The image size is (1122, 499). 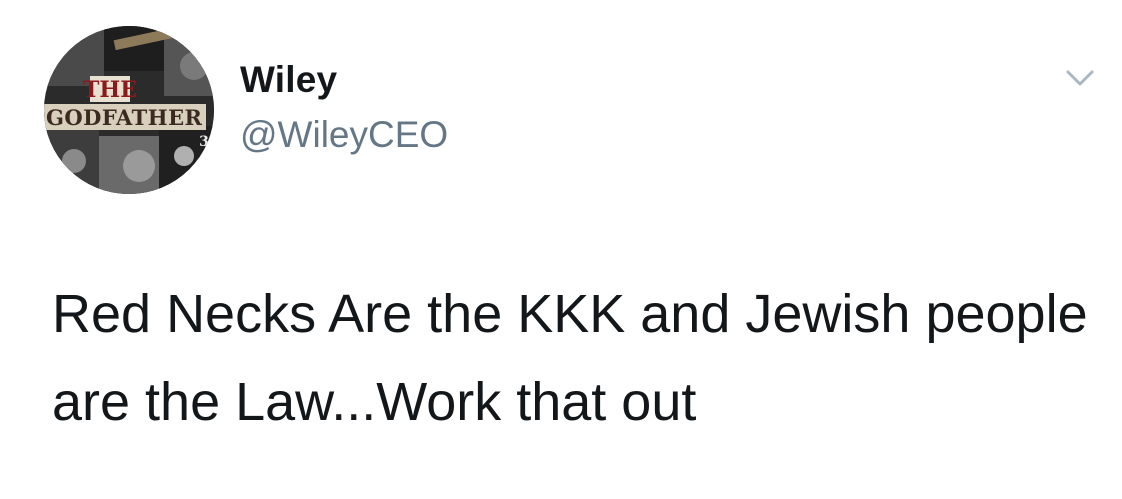 I want to click on avatar-logo-line1: THE, so click(x=110, y=90).